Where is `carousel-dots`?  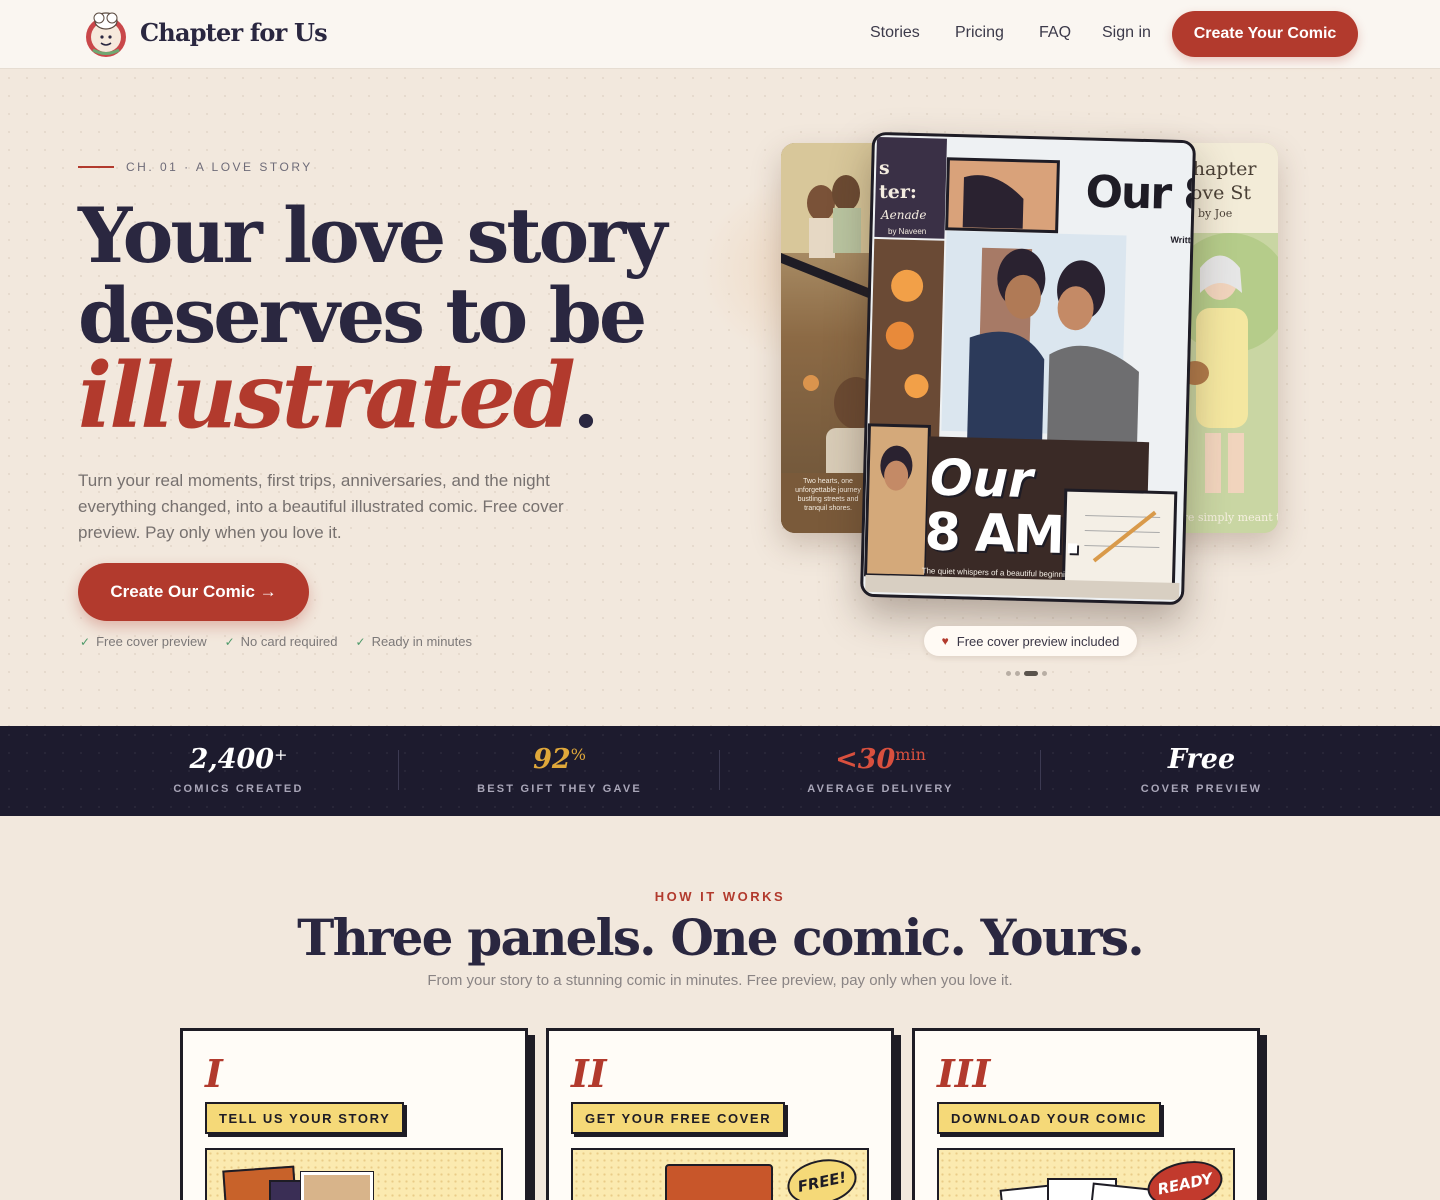
carousel-dots is located at coordinates (1026, 673).